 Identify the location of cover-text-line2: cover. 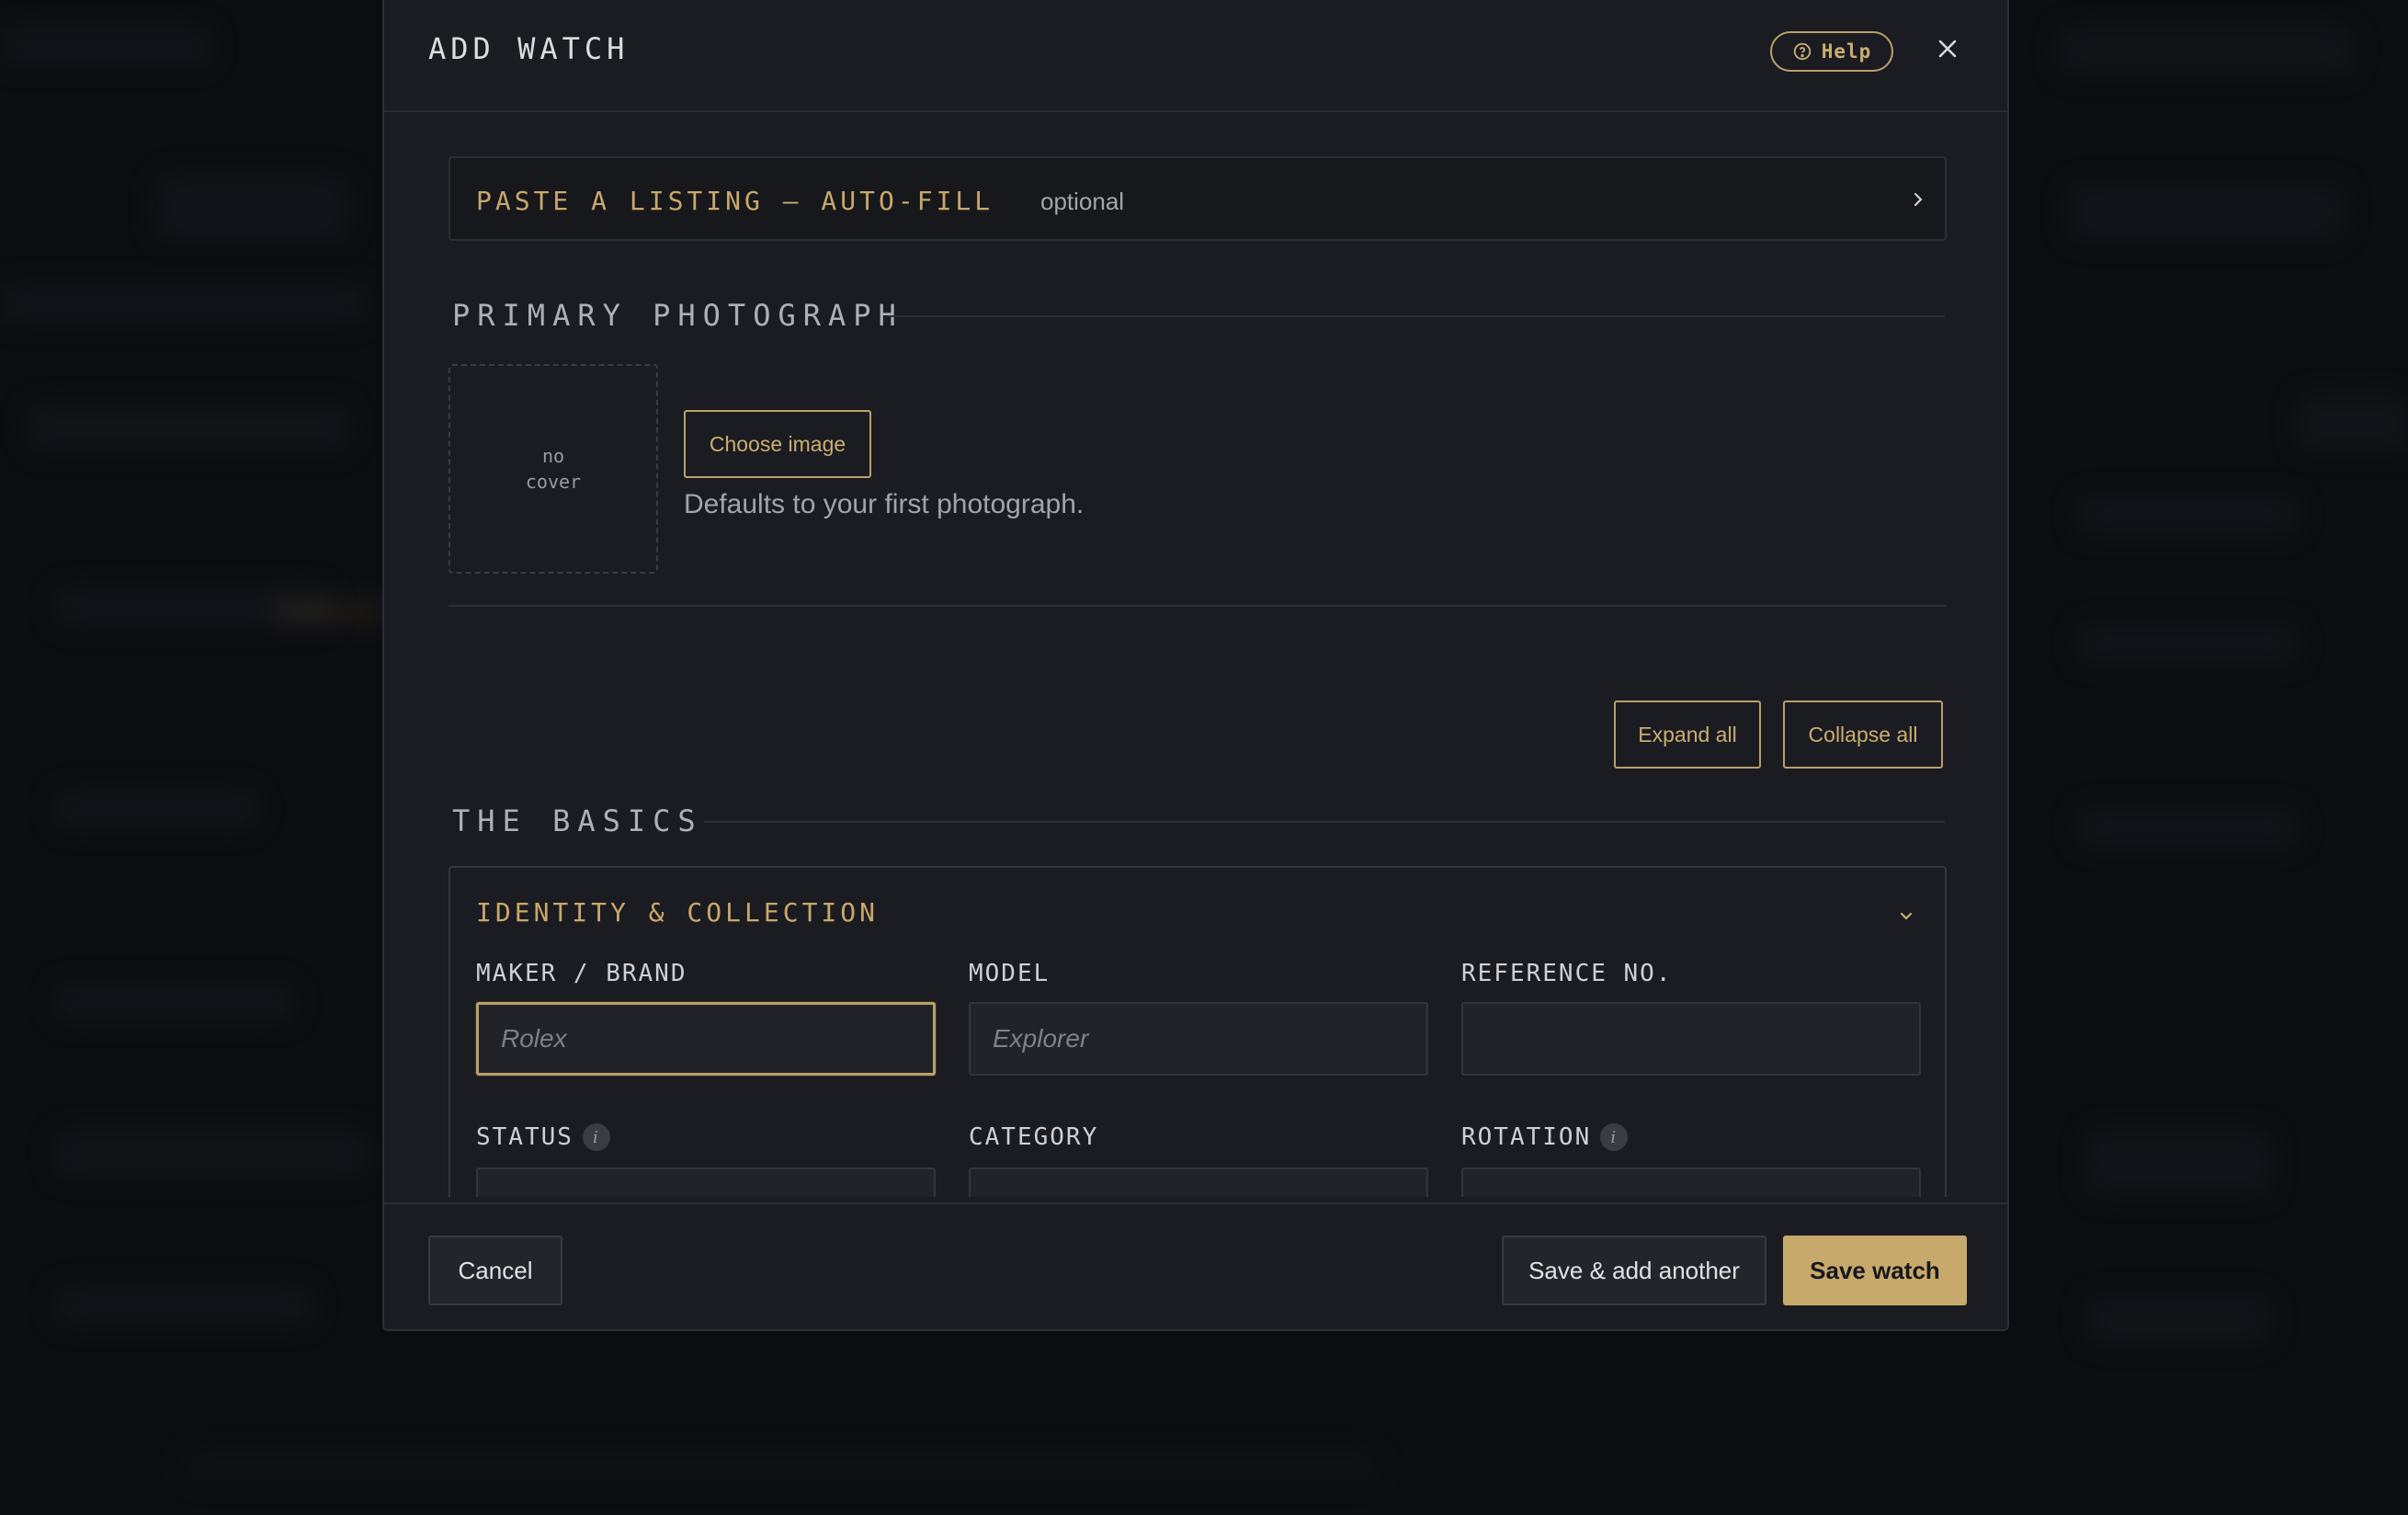
(553, 482).